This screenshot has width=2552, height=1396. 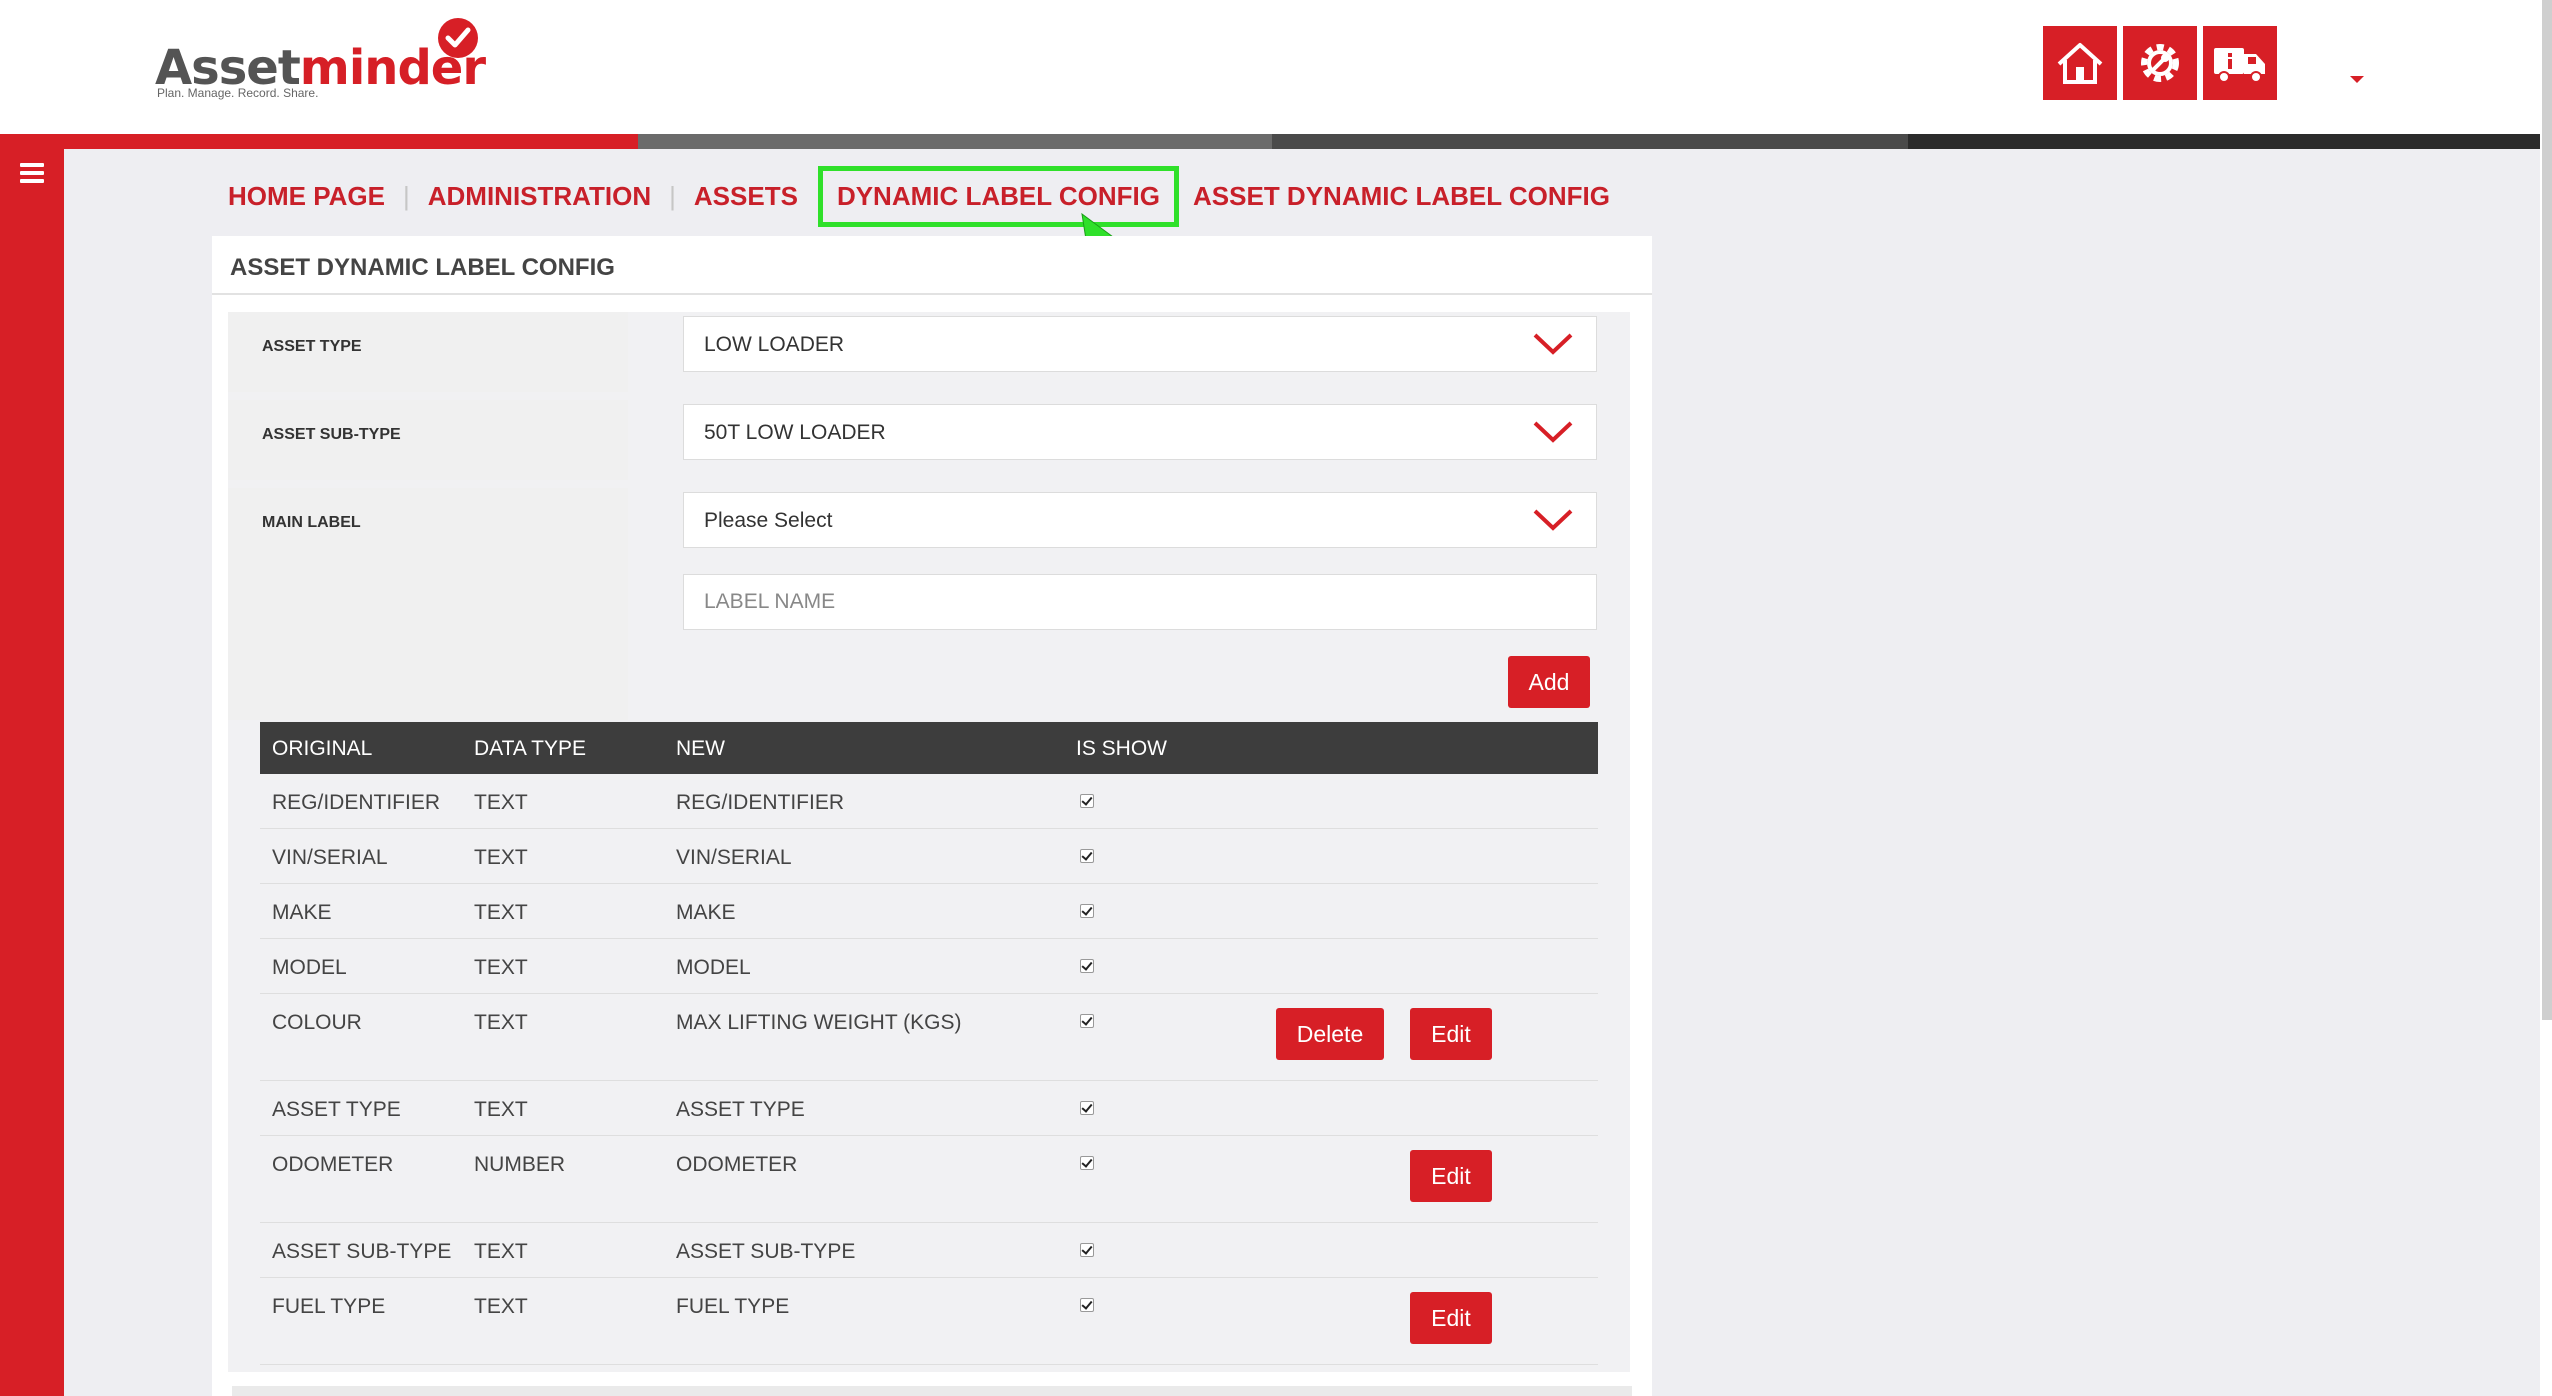 I want to click on panel-title: ASSET DYNAMIC LABEL CONFIG, so click(x=422, y=267).